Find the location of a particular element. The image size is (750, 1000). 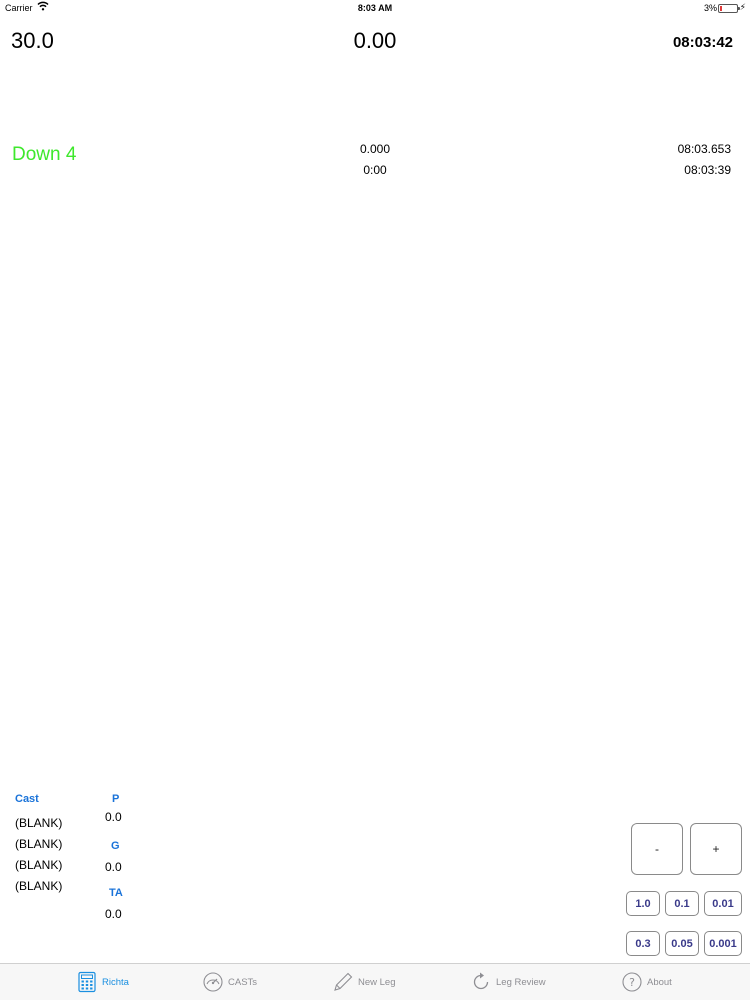

center-value: 0.00 is located at coordinates (375, 40).